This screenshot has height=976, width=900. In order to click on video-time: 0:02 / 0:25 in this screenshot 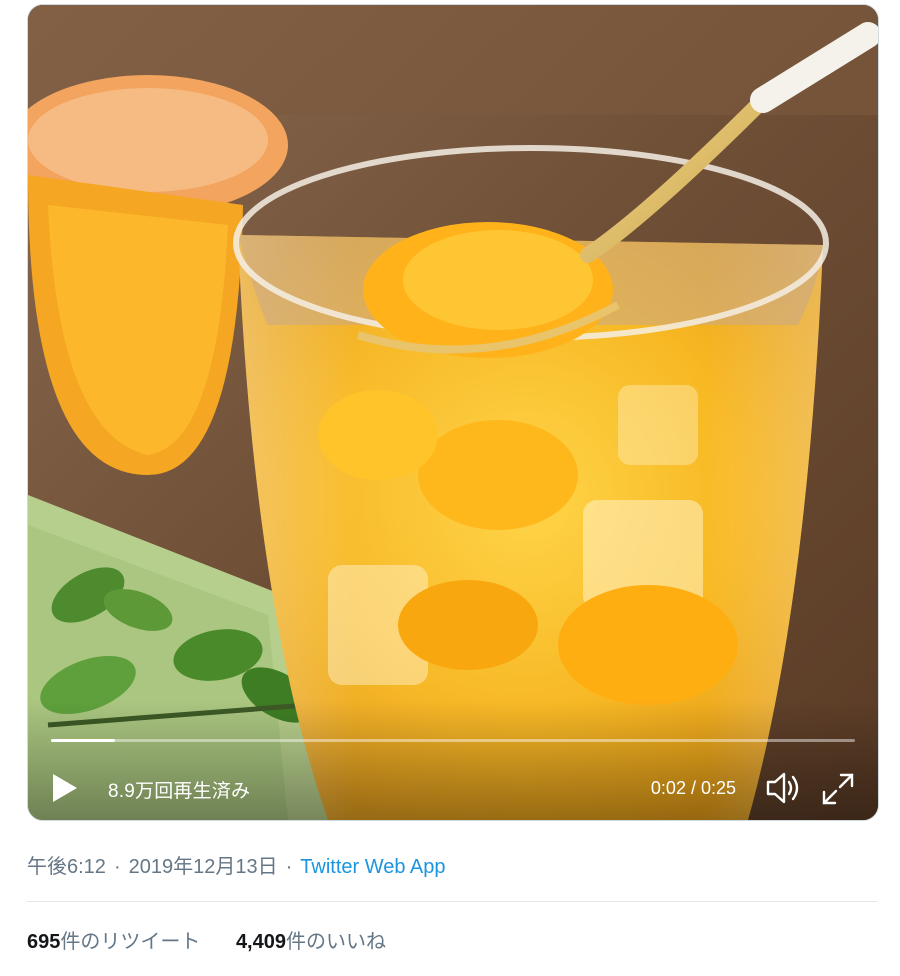, I will do `click(693, 788)`.